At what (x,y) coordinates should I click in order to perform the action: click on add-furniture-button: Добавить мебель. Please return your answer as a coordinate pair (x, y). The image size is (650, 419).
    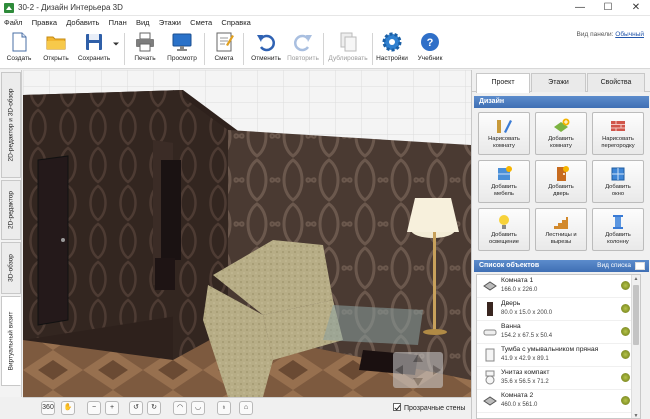
    Looking at the image, I should click on (504, 181).